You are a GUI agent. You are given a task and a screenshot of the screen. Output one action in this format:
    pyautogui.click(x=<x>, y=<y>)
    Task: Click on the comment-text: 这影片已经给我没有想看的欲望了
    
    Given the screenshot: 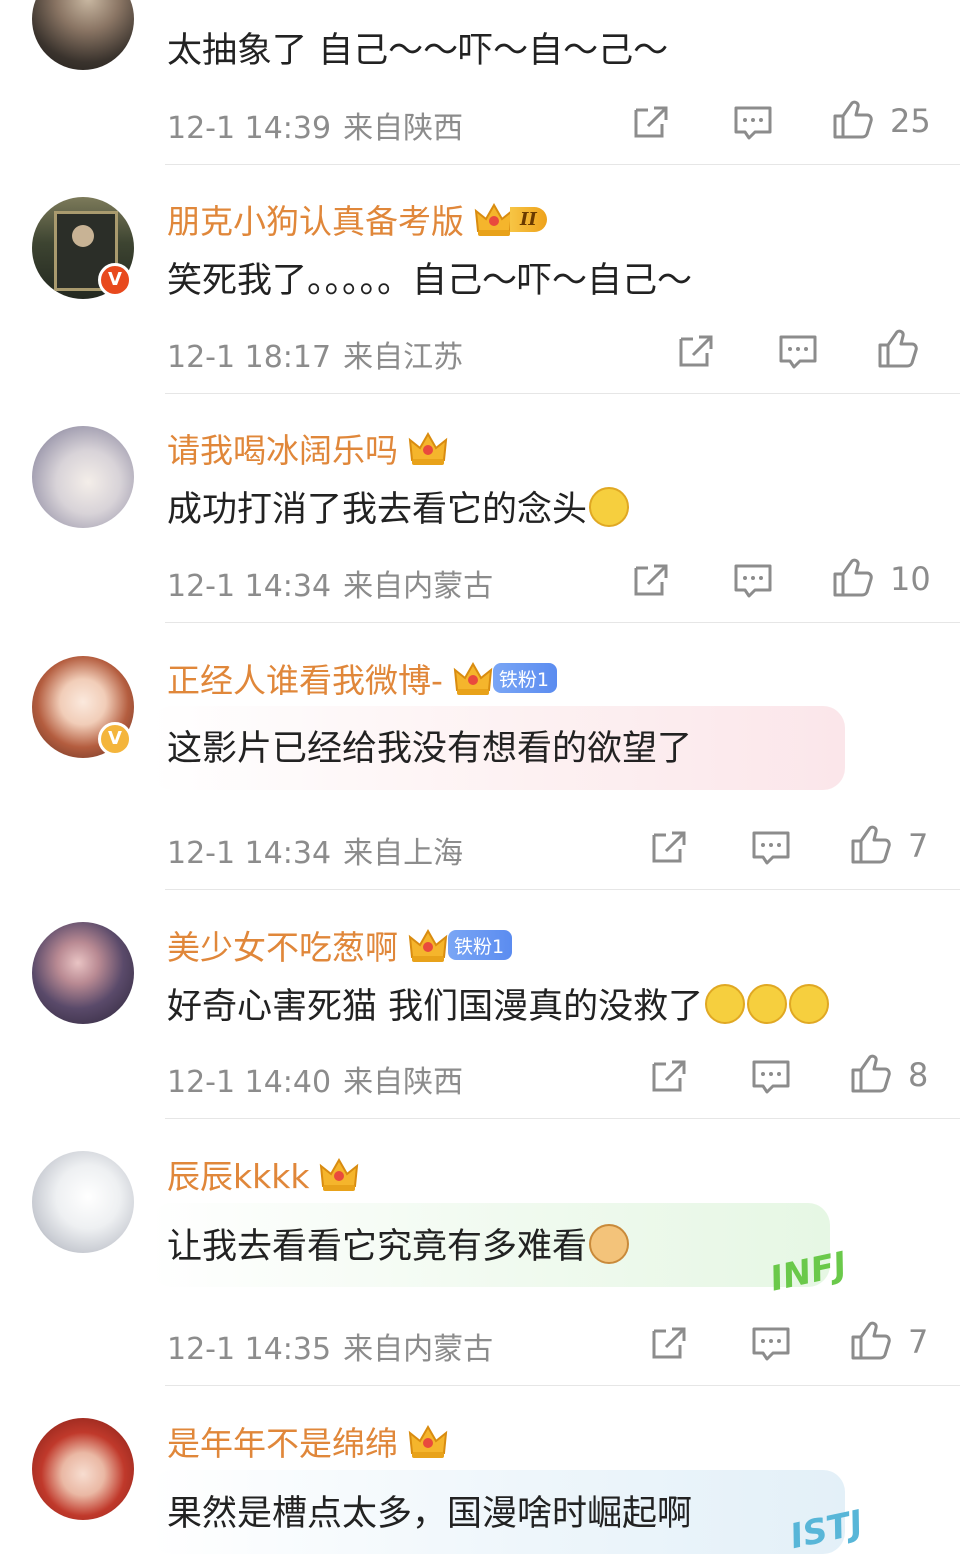 What is the action you would take?
    pyautogui.click(x=430, y=749)
    